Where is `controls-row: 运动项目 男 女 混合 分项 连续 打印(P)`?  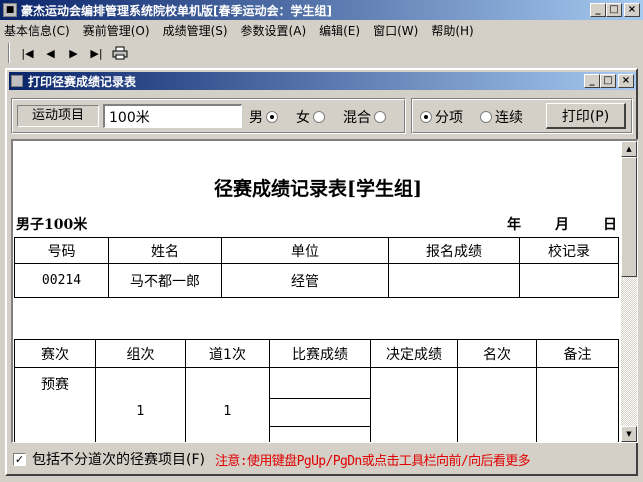
controls-row: 运动项目 男 女 混合 分项 连续 打印(P) is located at coordinates (322, 116).